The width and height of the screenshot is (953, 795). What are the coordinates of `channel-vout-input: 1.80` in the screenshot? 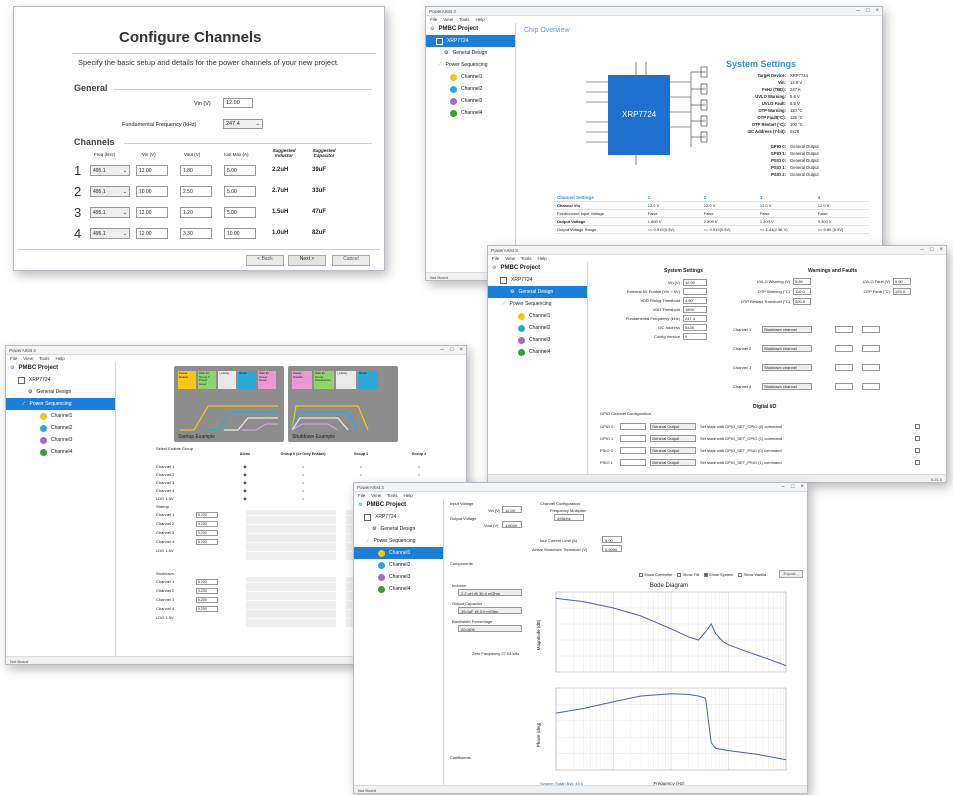 It's located at (196, 170).